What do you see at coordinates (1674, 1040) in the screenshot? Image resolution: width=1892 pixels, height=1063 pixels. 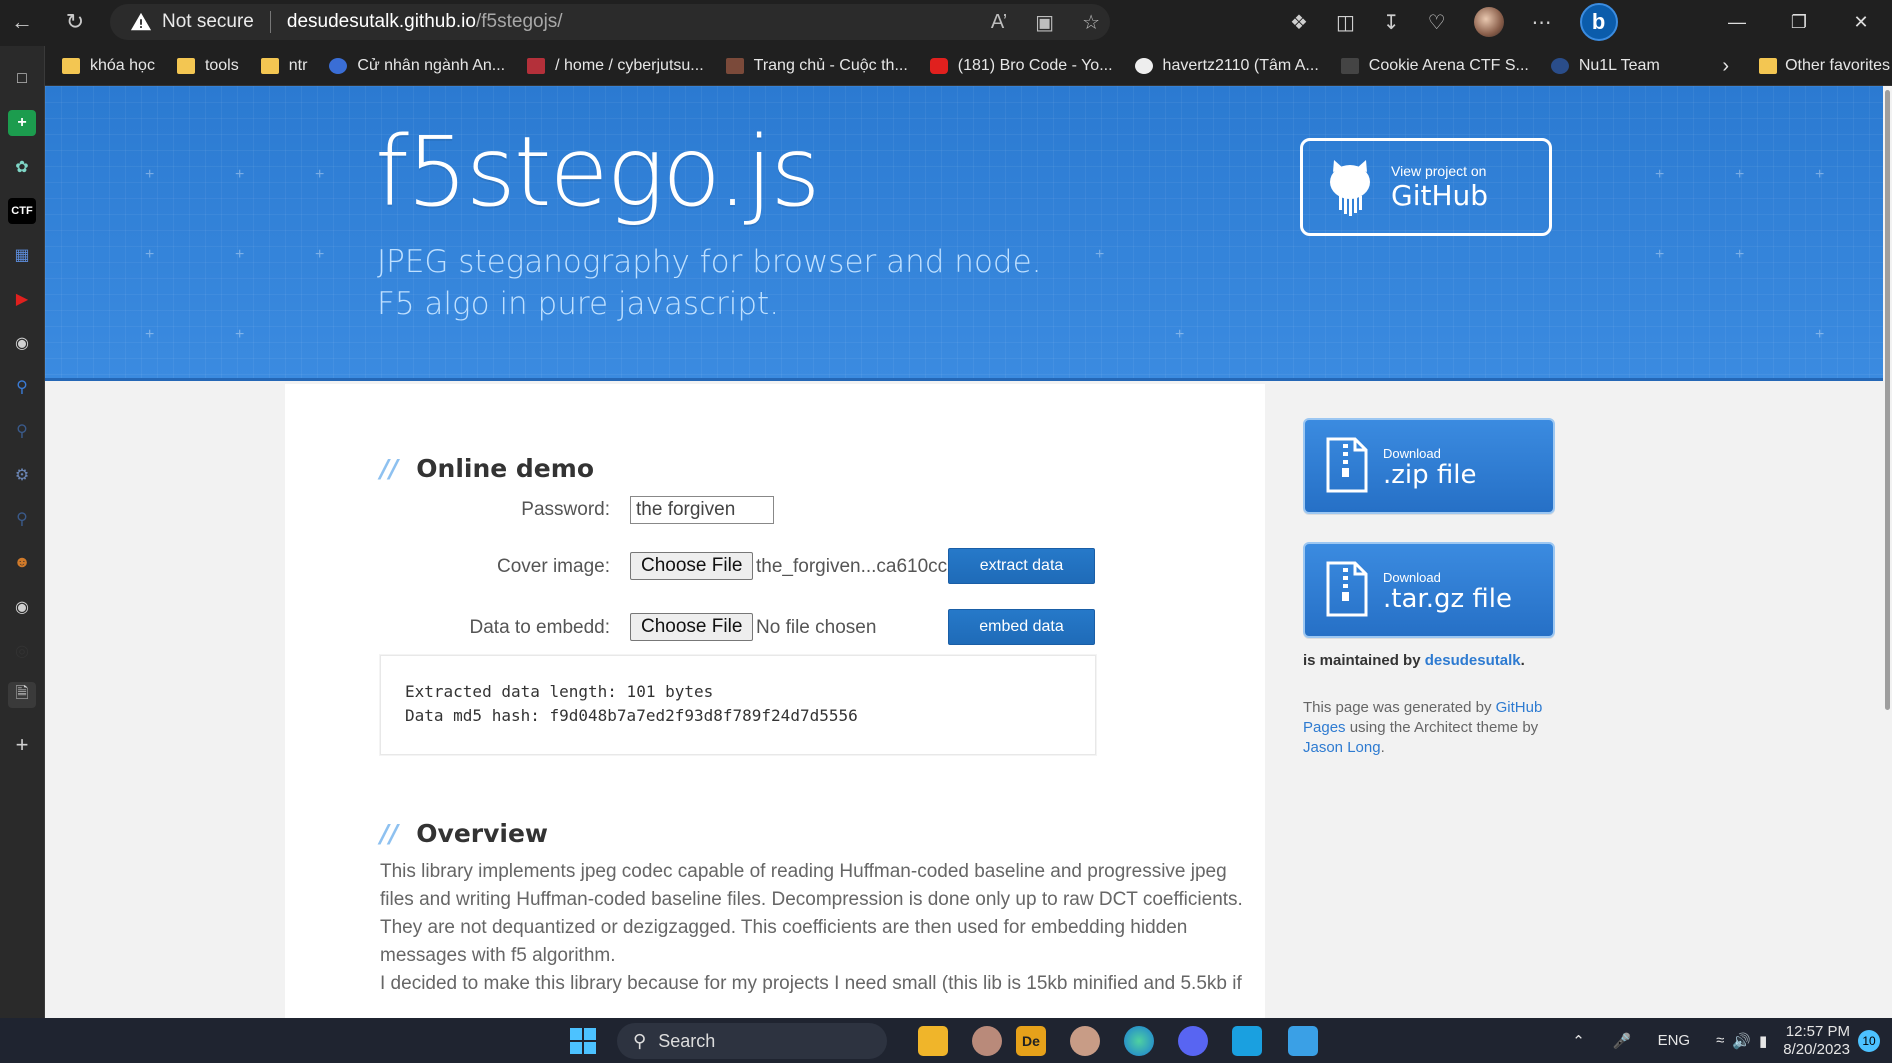 I see `language-indicator: ENG` at bounding box center [1674, 1040].